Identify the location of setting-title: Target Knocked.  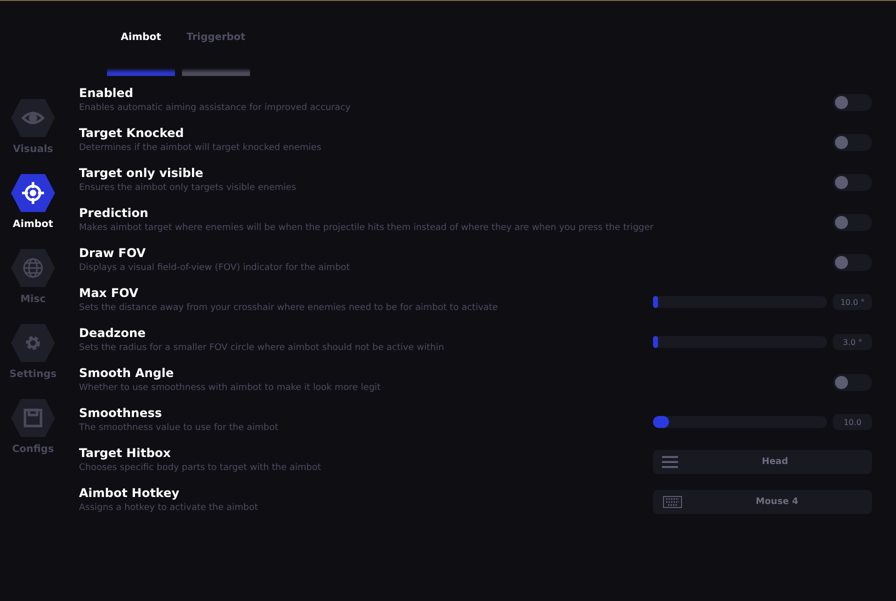
(132, 133).